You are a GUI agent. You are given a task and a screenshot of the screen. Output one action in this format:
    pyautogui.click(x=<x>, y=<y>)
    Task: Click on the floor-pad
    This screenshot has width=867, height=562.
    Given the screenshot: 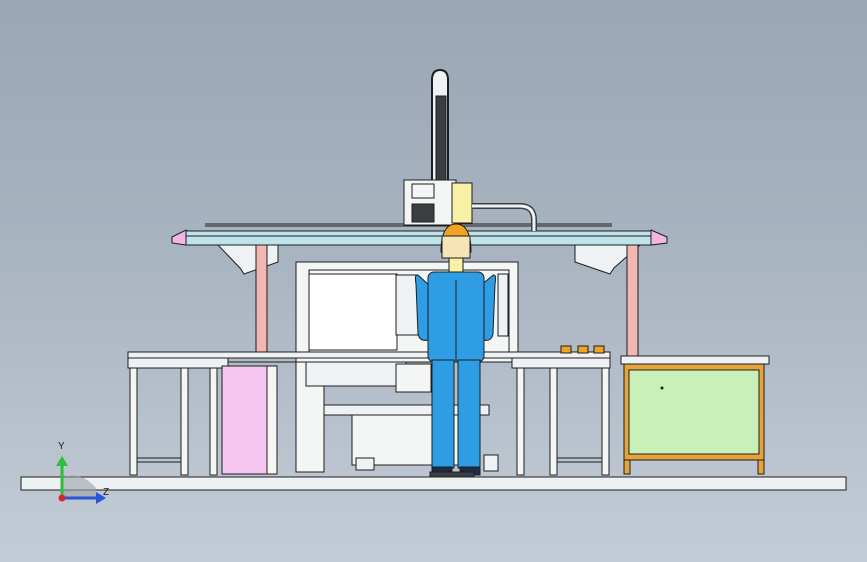 What is the action you would take?
    pyautogui.click(x=452, y=474)
    